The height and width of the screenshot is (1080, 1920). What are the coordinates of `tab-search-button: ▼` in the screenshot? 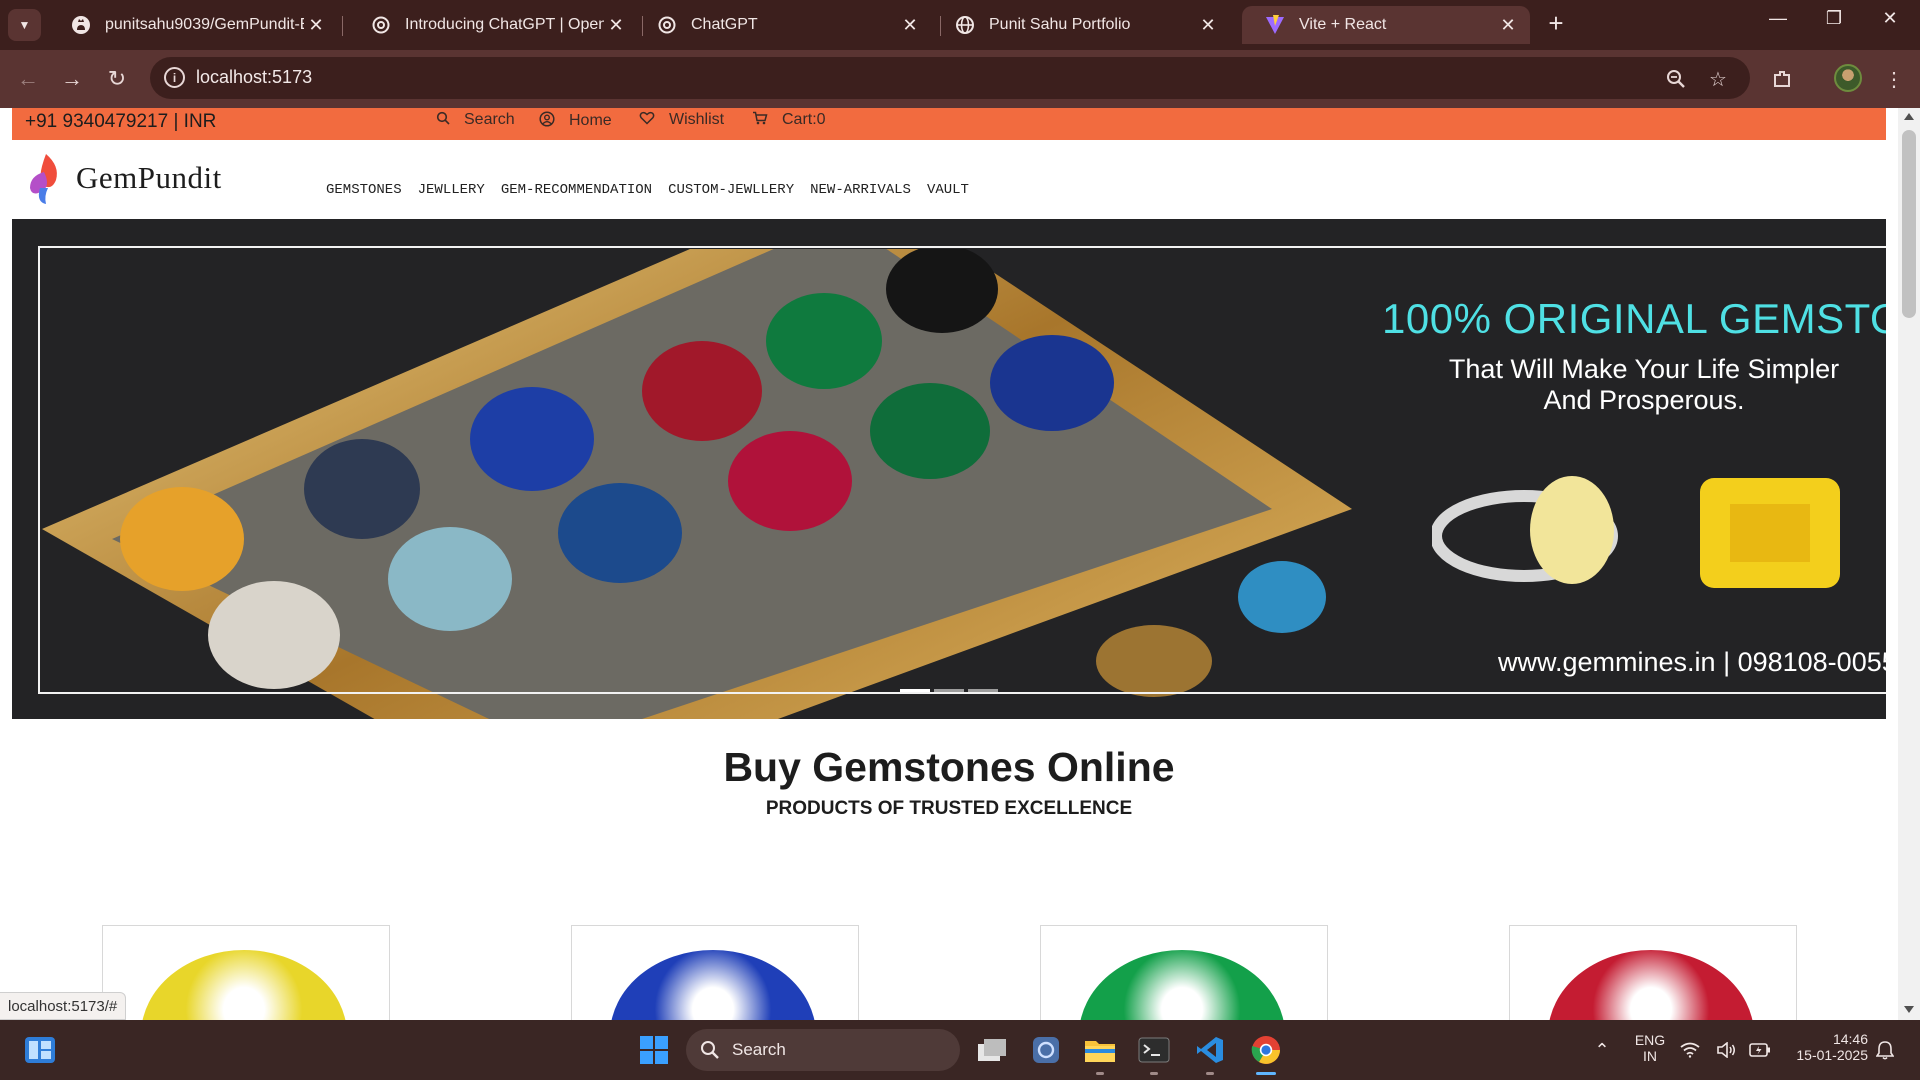 It's located at (24, 25).